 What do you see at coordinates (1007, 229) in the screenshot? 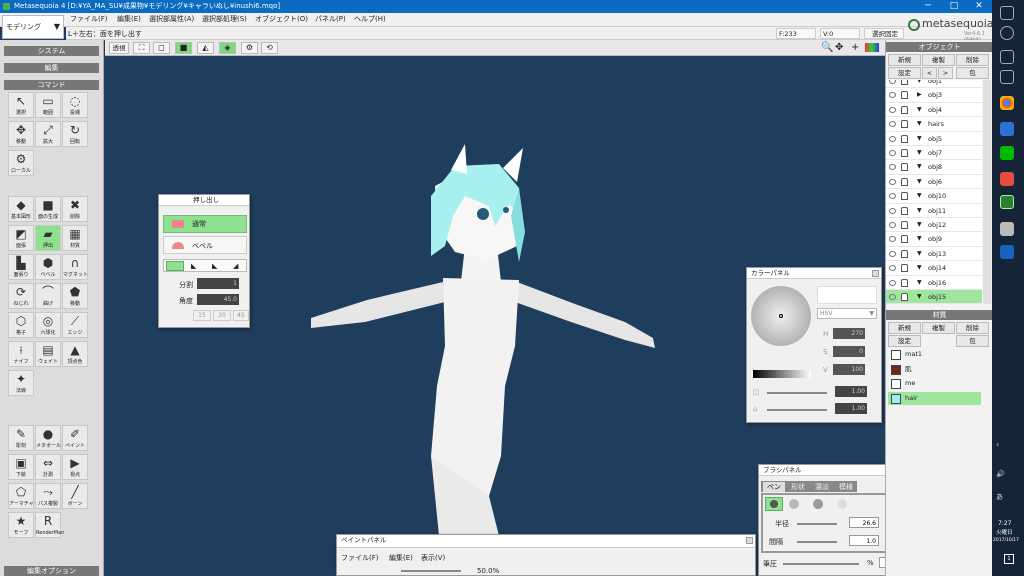
I see `app-icon` at bounding box center [1007, 229].